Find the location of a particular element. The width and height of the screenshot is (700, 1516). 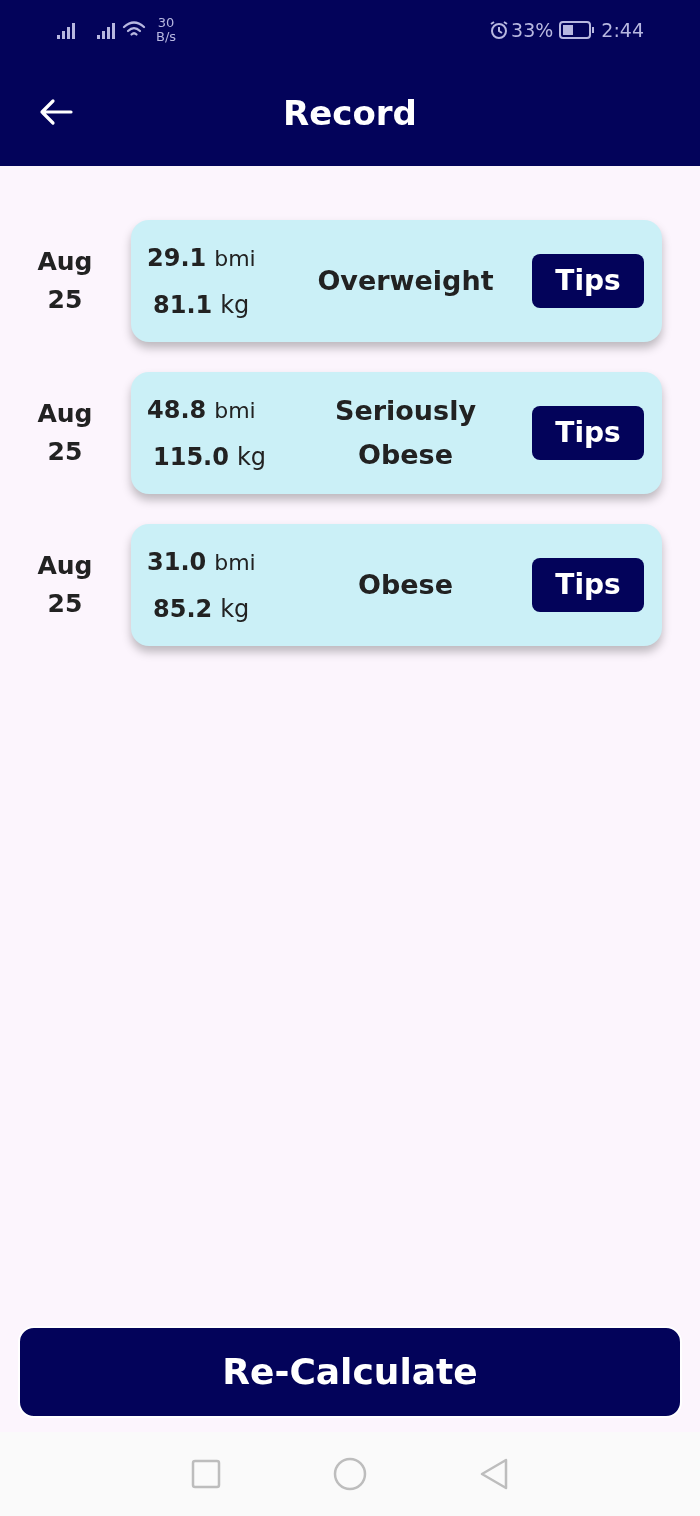

network-speed: 30 is located at coordinates (166, 23).